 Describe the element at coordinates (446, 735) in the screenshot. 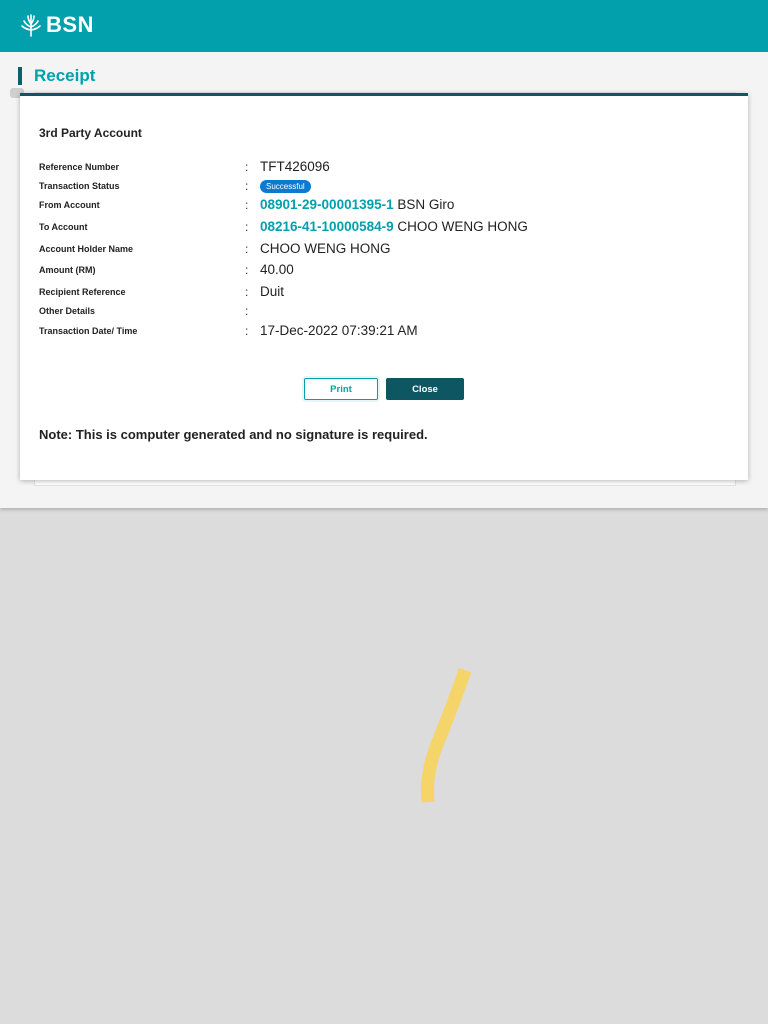

I see `scribble-mark` at that location.